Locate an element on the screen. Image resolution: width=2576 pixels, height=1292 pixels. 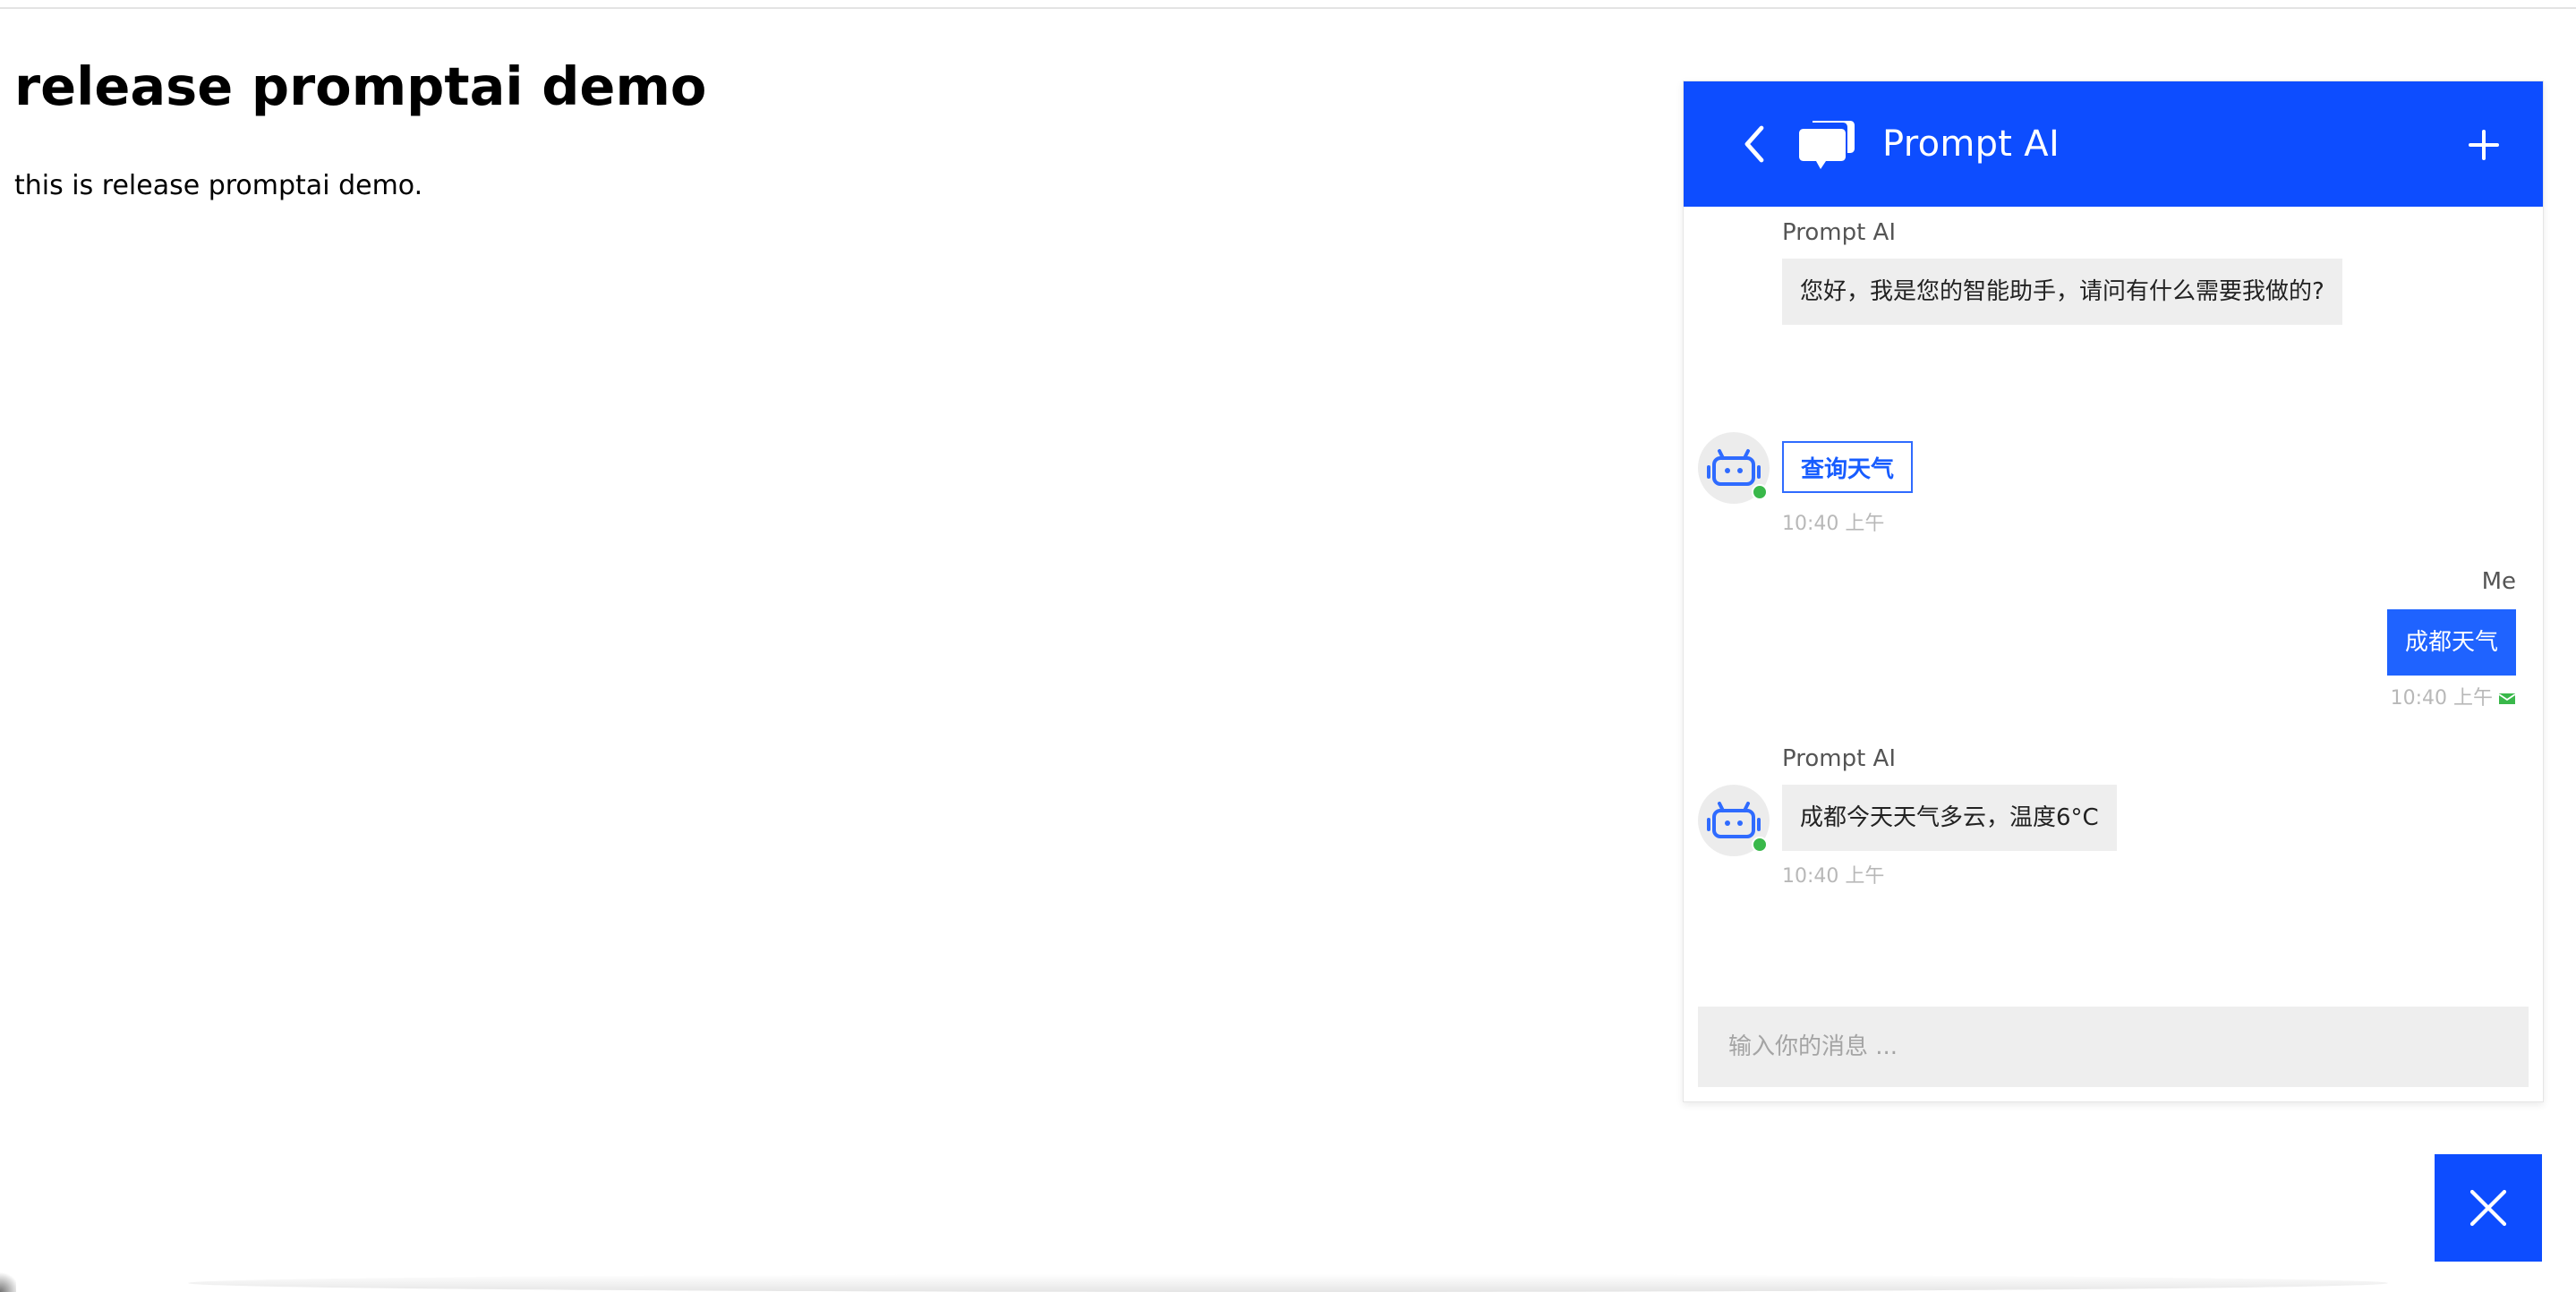
chat-bubbles-icon is located at coordinates (1827, 145).